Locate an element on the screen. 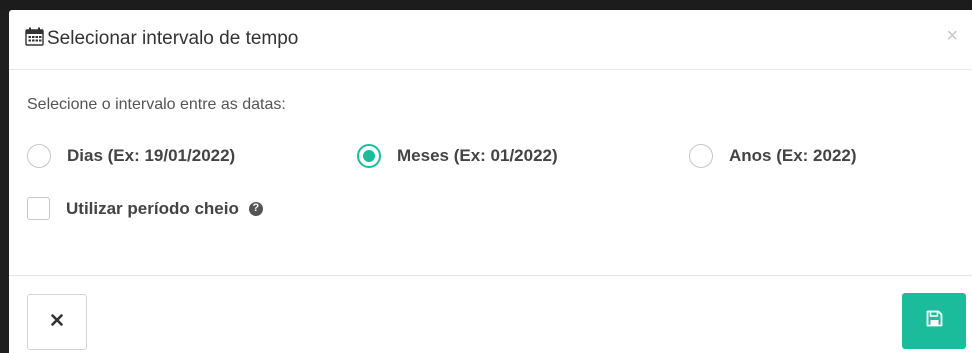 The image size is (972, 353). floppy-disk-icon is located at coordinates (934, 321).